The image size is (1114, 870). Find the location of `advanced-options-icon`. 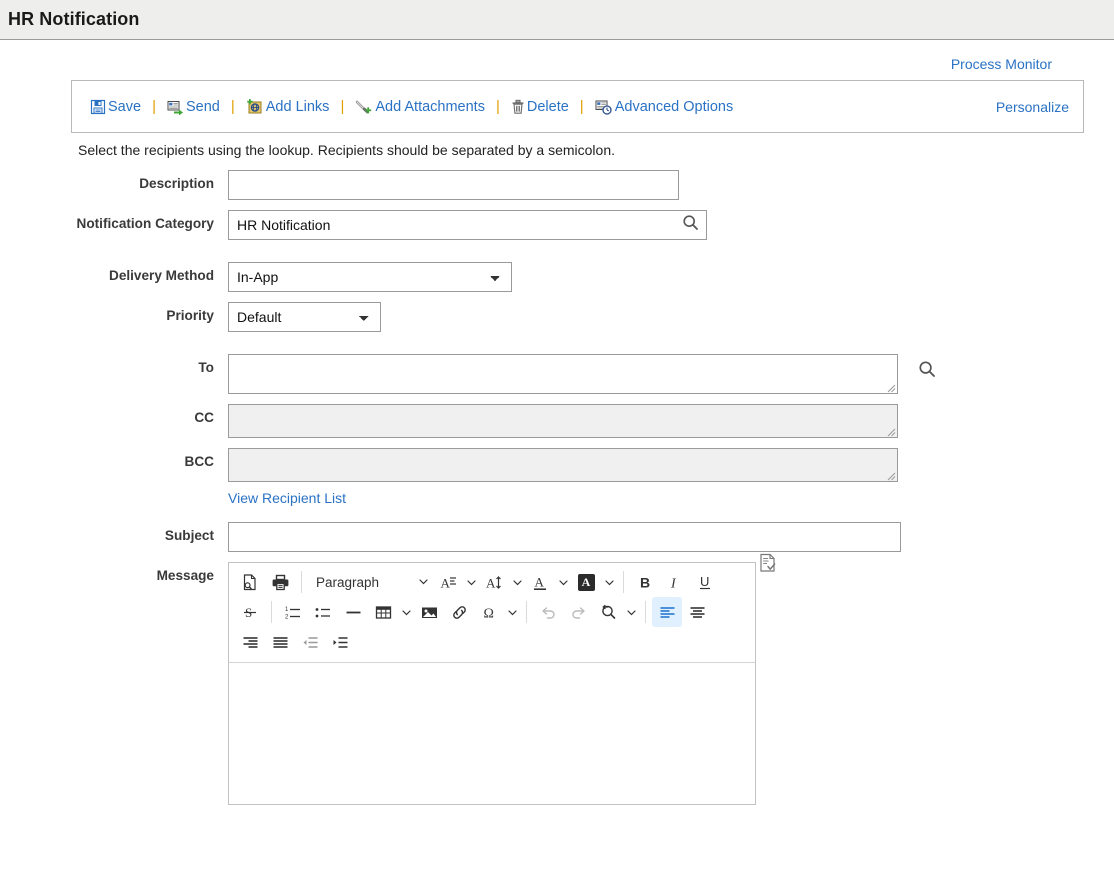

advanced-options-icon is located at coordinates (604, 107).